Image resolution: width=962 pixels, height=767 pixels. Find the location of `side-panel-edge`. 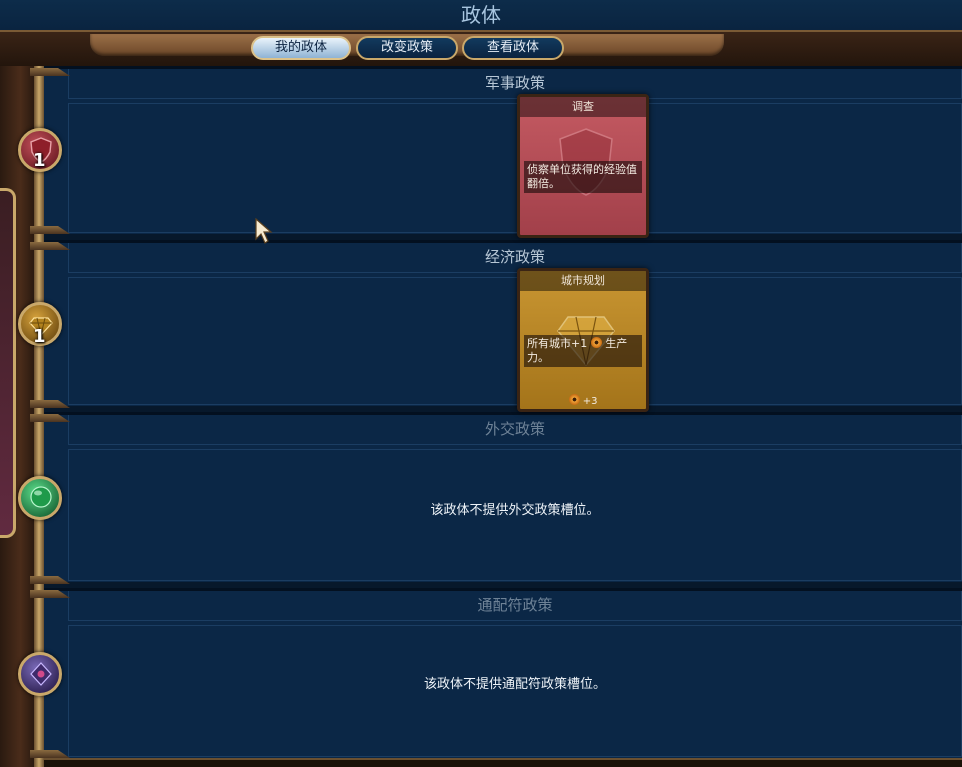

side-panel-edge is located at coordinates (8, 363).